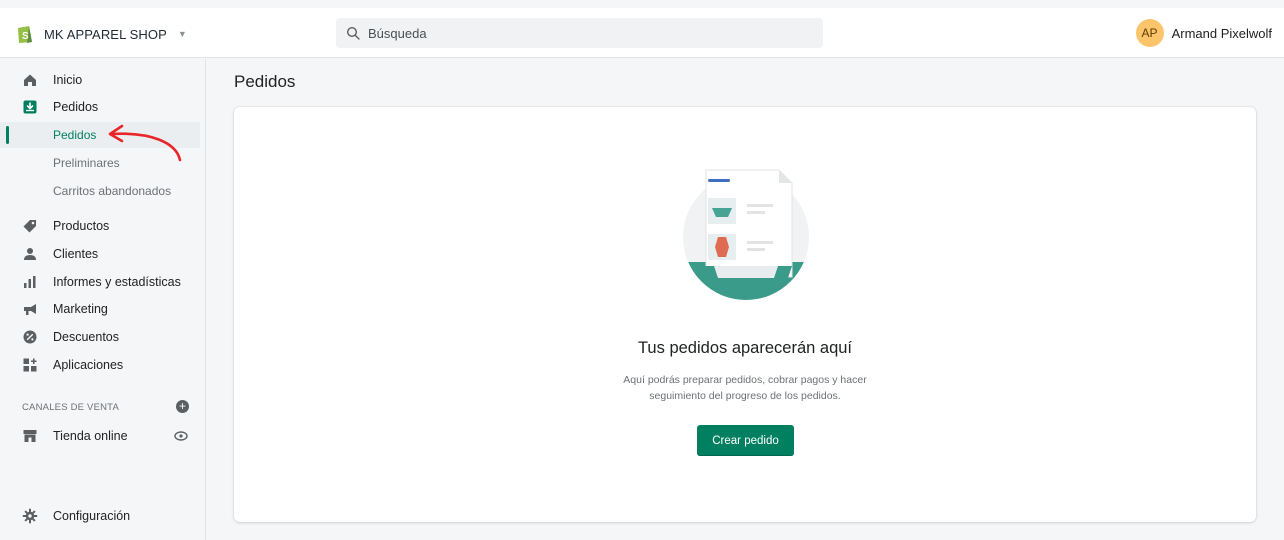  Describe the element at coordinates (100, 80) in the screenshot. I see `sidebar-item-inicio: Inicio` at that location.